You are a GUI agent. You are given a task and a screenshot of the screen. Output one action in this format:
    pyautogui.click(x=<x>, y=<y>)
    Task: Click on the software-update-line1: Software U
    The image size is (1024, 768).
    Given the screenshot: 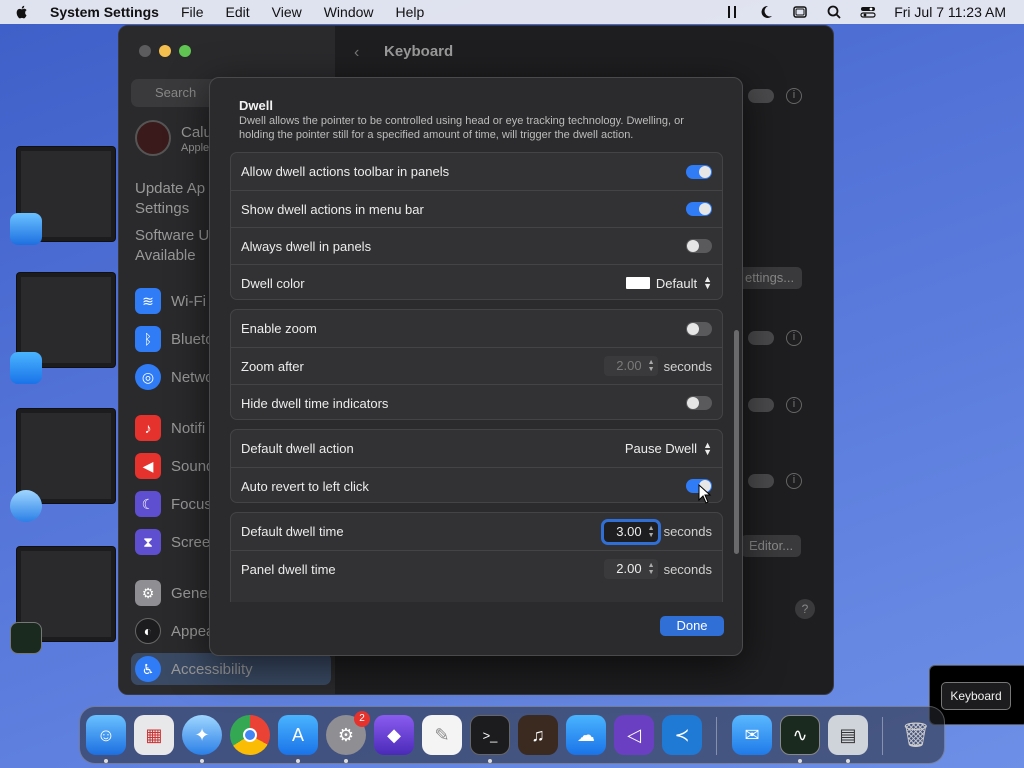 What is the action you would take?
    pyautogui.click(x=172, y=235)
    